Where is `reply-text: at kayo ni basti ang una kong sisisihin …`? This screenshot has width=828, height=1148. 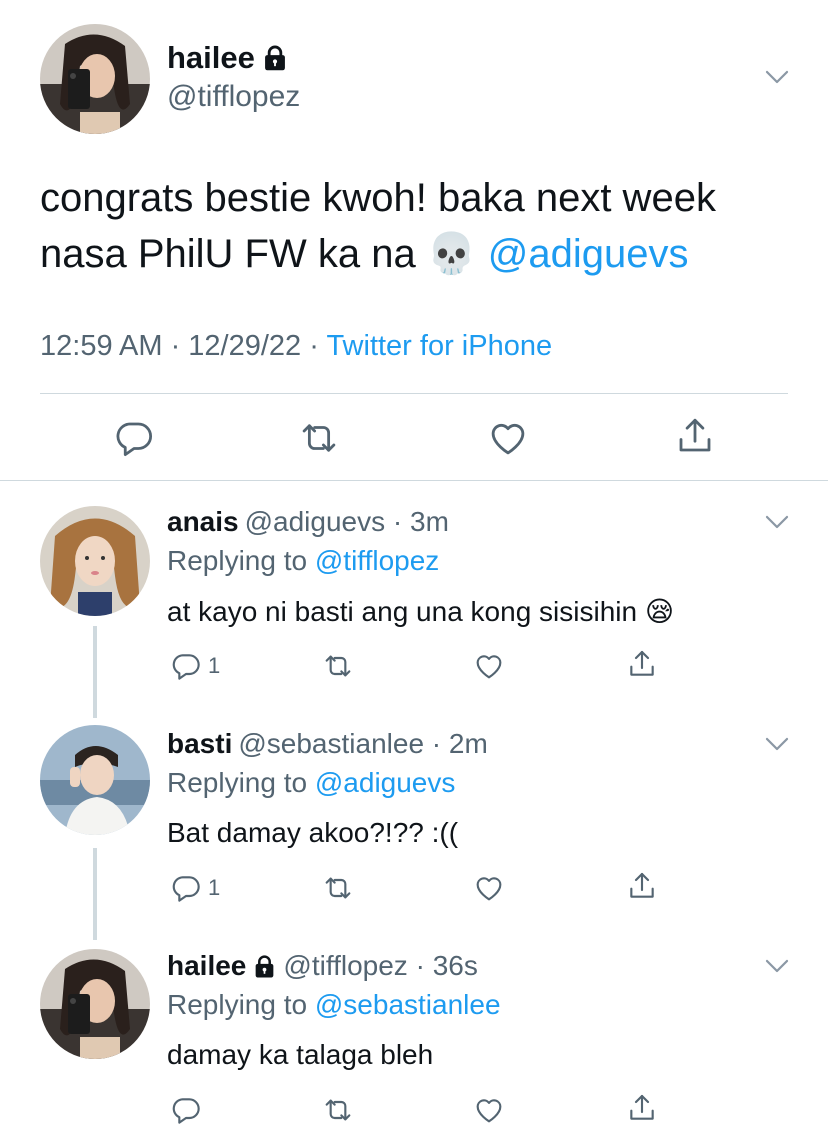
reply-text: at kayo ni basti ang una kong sisisihin … is located at coordinates (420, 611).